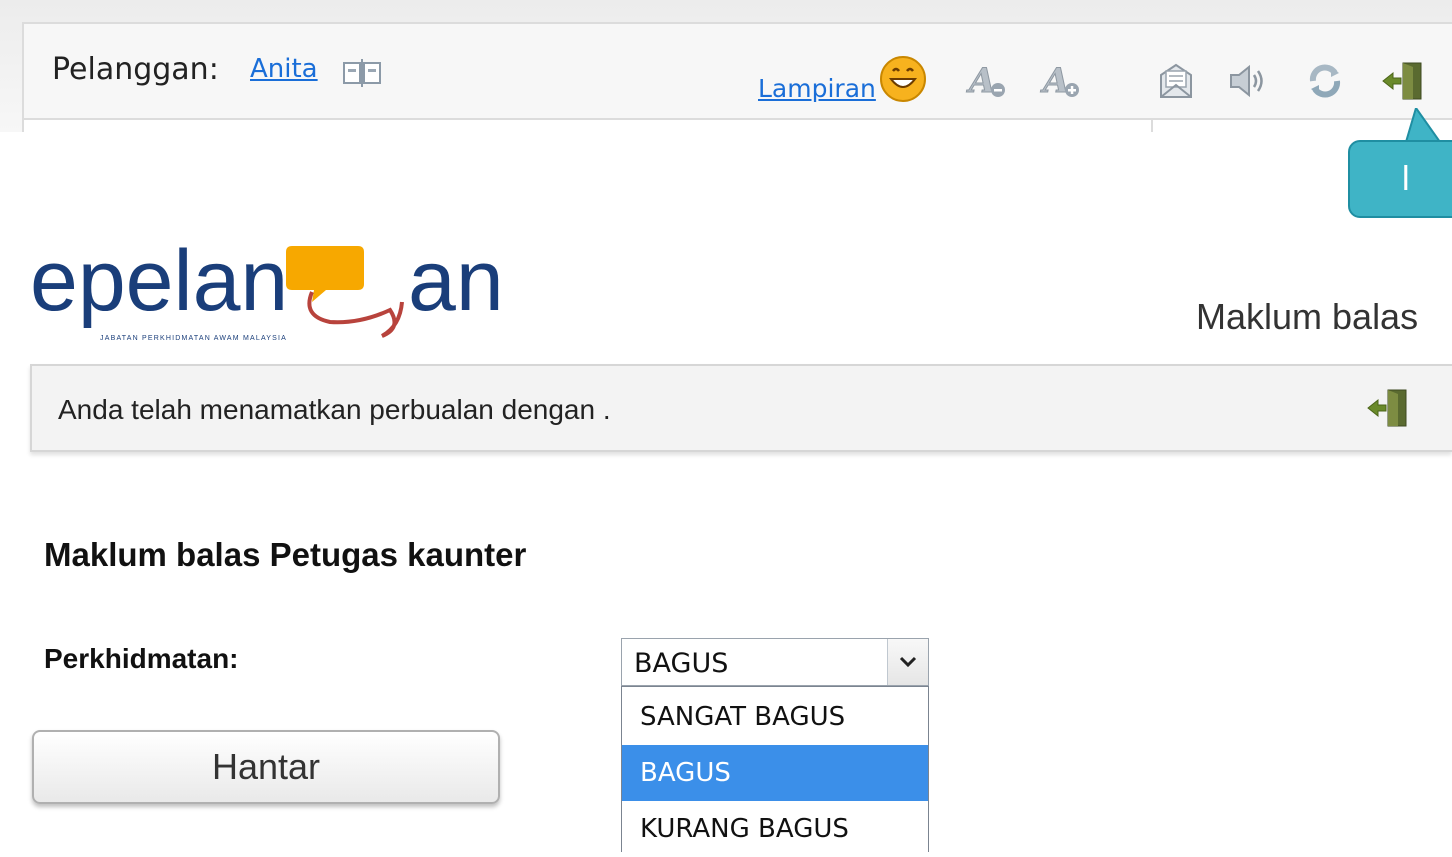  I want to click on chevron-down-icon, so click(907, 662).